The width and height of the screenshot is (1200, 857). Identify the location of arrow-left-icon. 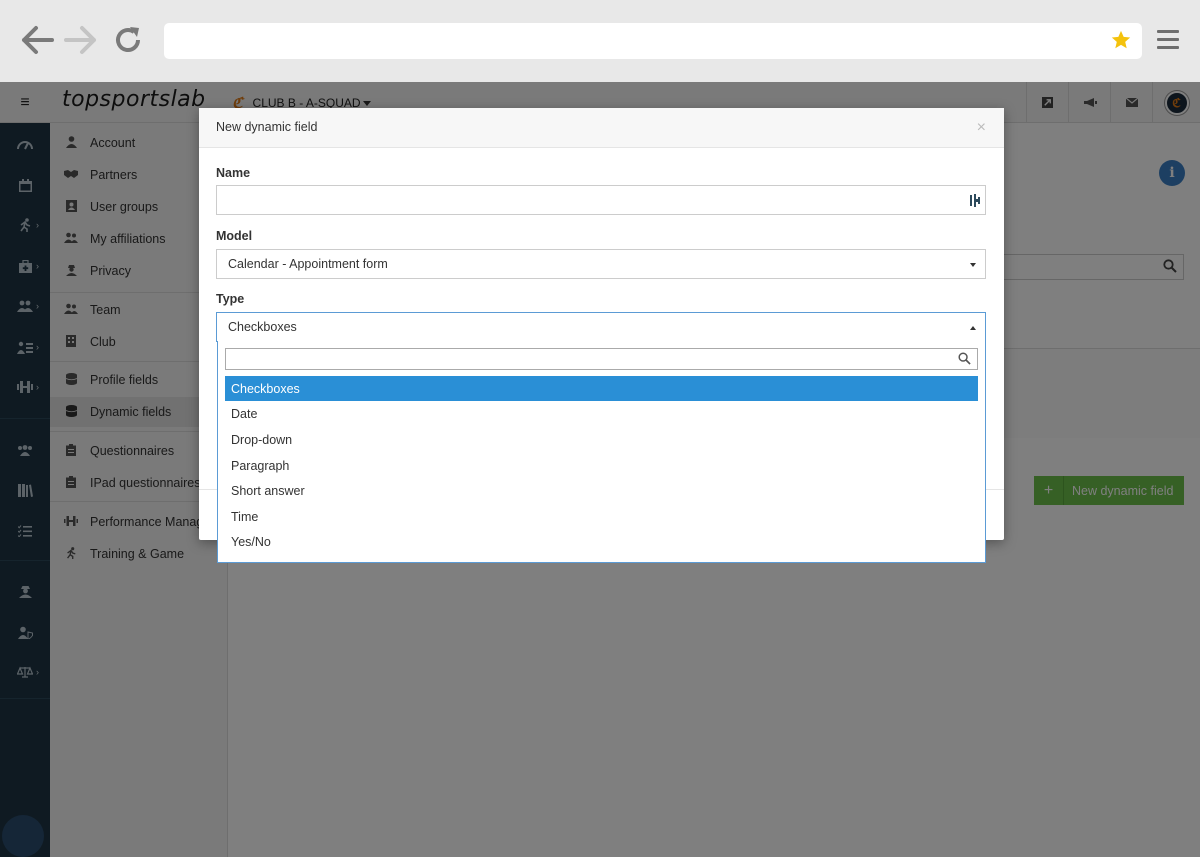
(38, 40).